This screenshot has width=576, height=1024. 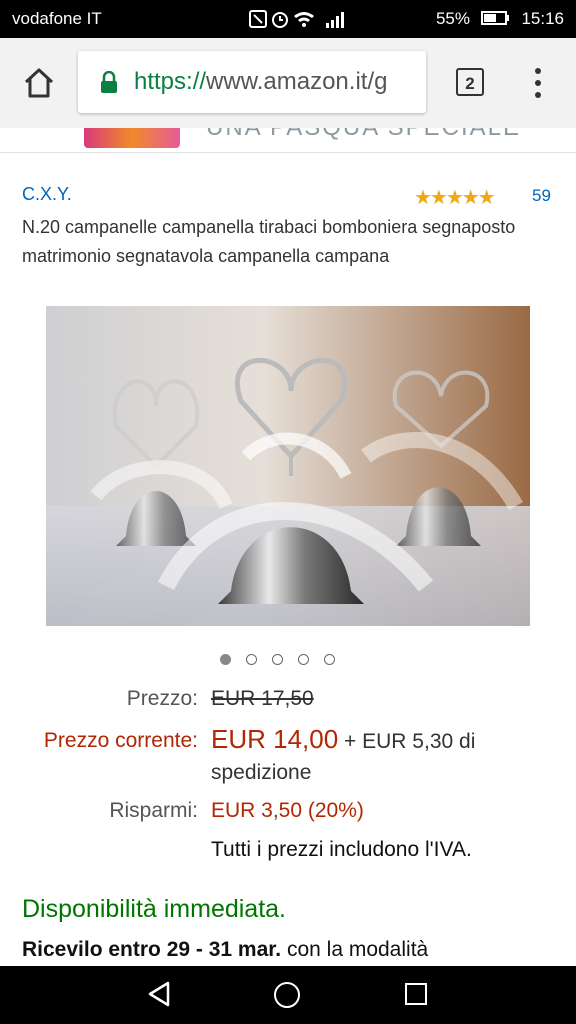 I want to click on recent-apps-icon, so click(x=416, y=994).